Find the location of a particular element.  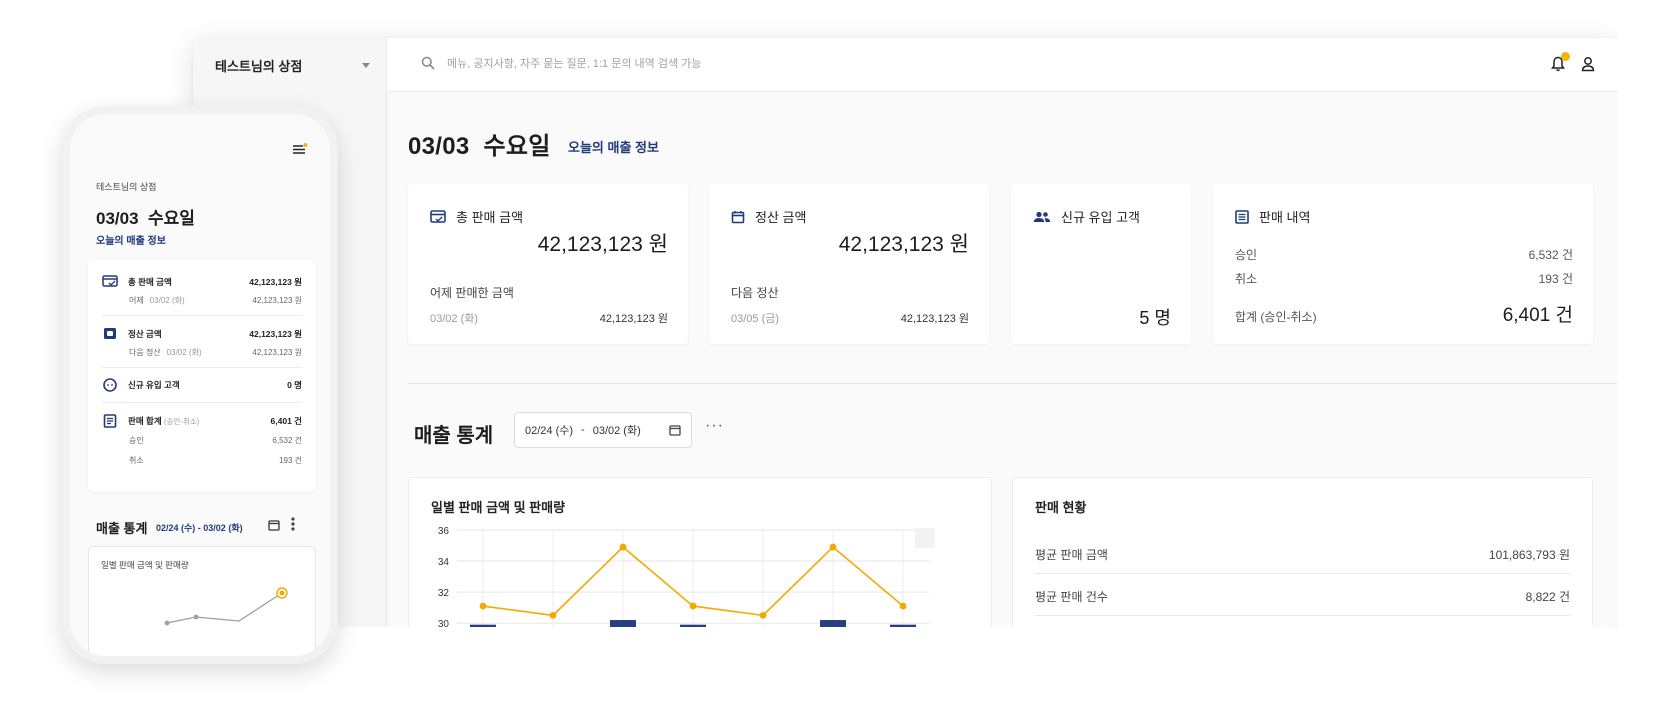

more-options-button is located at coordinates (293, 524).